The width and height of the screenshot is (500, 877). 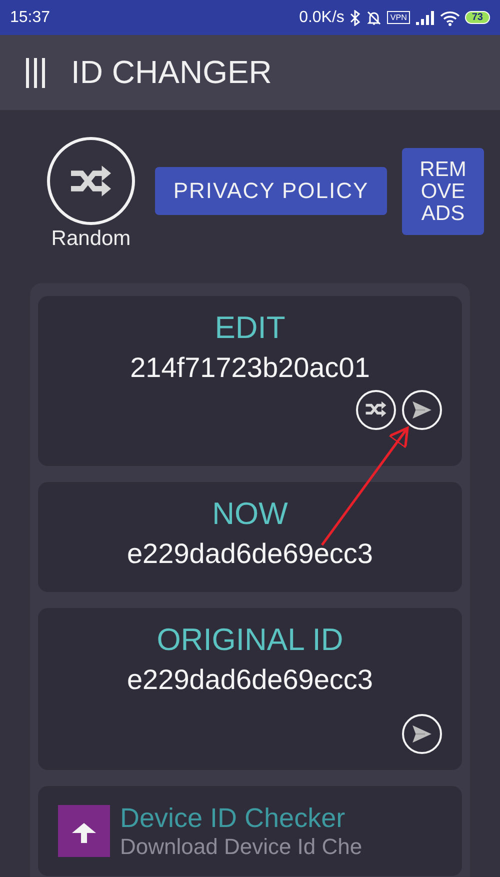 I want to click on card-label: NOW, so click(x=250, y=514).